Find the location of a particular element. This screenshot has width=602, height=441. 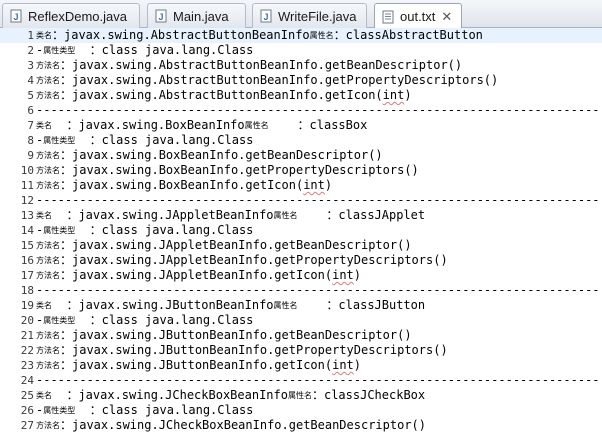

code-text: ：javax.swing.BoxBeanInfo is located at coordinates (148, 125).